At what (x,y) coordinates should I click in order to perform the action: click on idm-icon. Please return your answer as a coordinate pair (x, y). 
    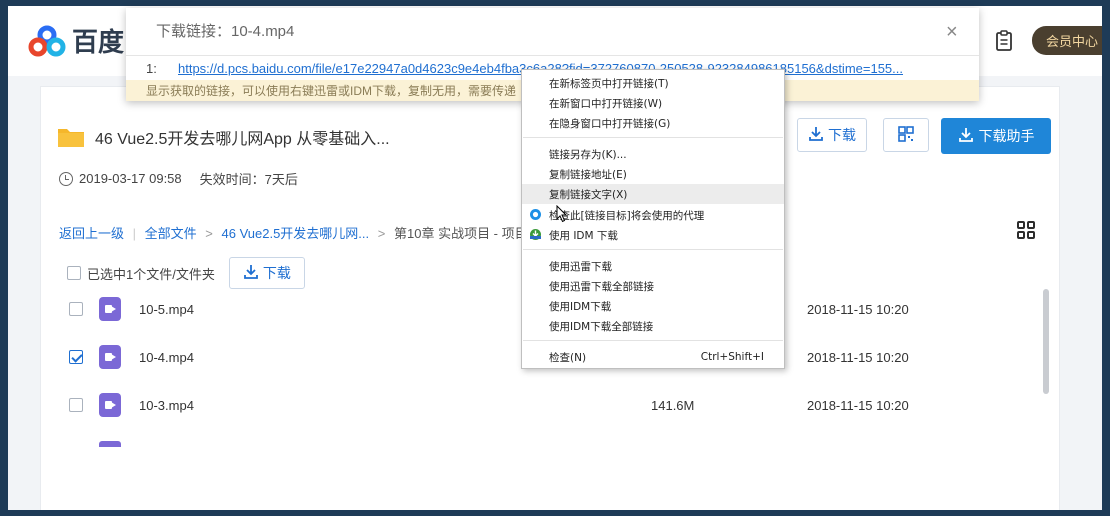
    Looking at the image, I should click on (535, 234).